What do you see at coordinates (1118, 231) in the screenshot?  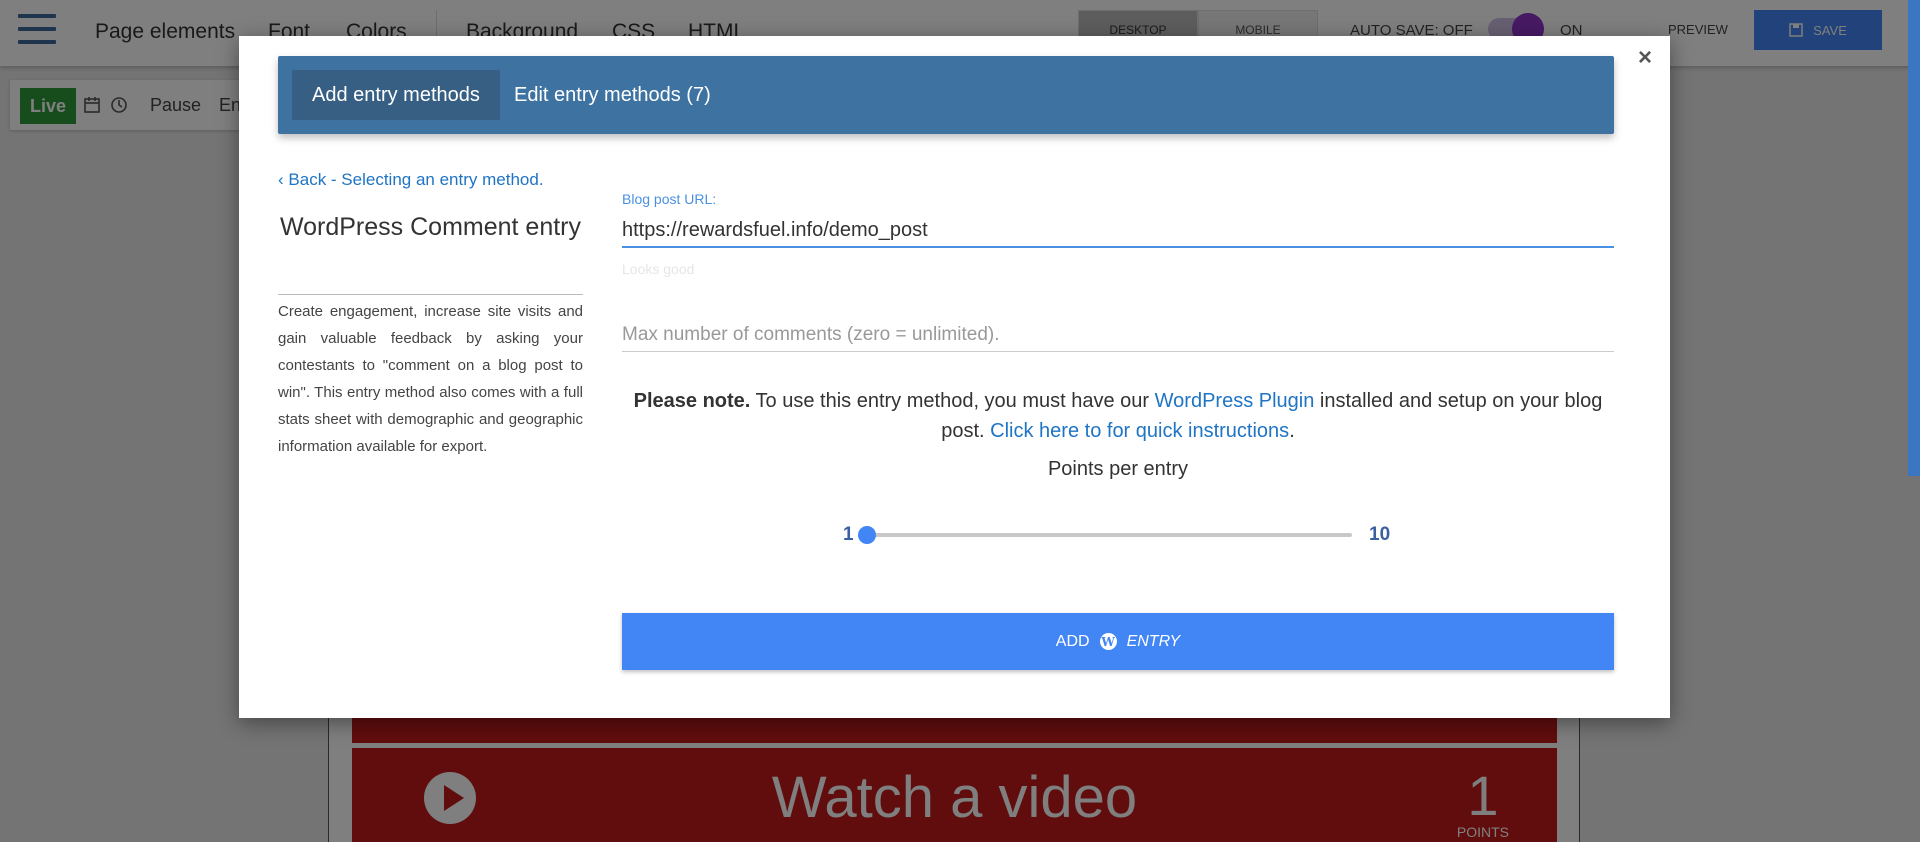 I see `blog-url-input` at bounding box center [1118, 231].